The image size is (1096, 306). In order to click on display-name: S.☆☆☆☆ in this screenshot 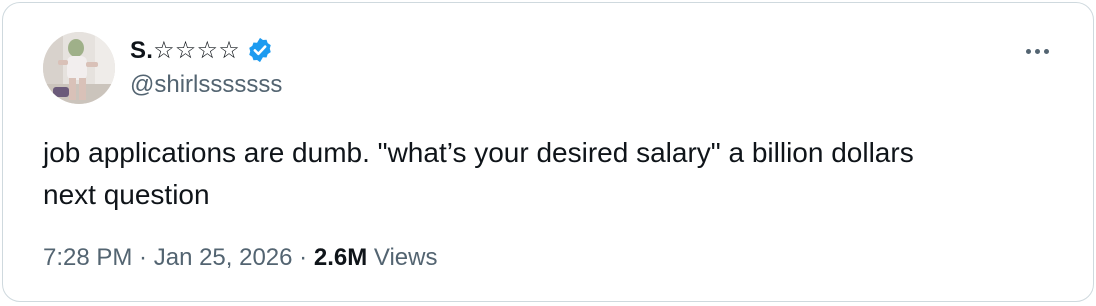, I will do `click(185, 50)`.